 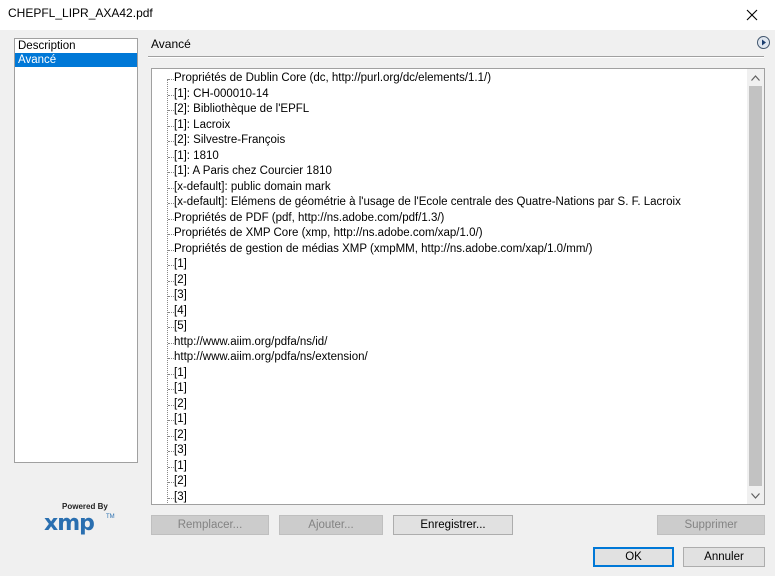 What do you see at coordinates (180, 326) in the screenshot?
I see `tree-node: [5]` at bounding box center [180, 326].